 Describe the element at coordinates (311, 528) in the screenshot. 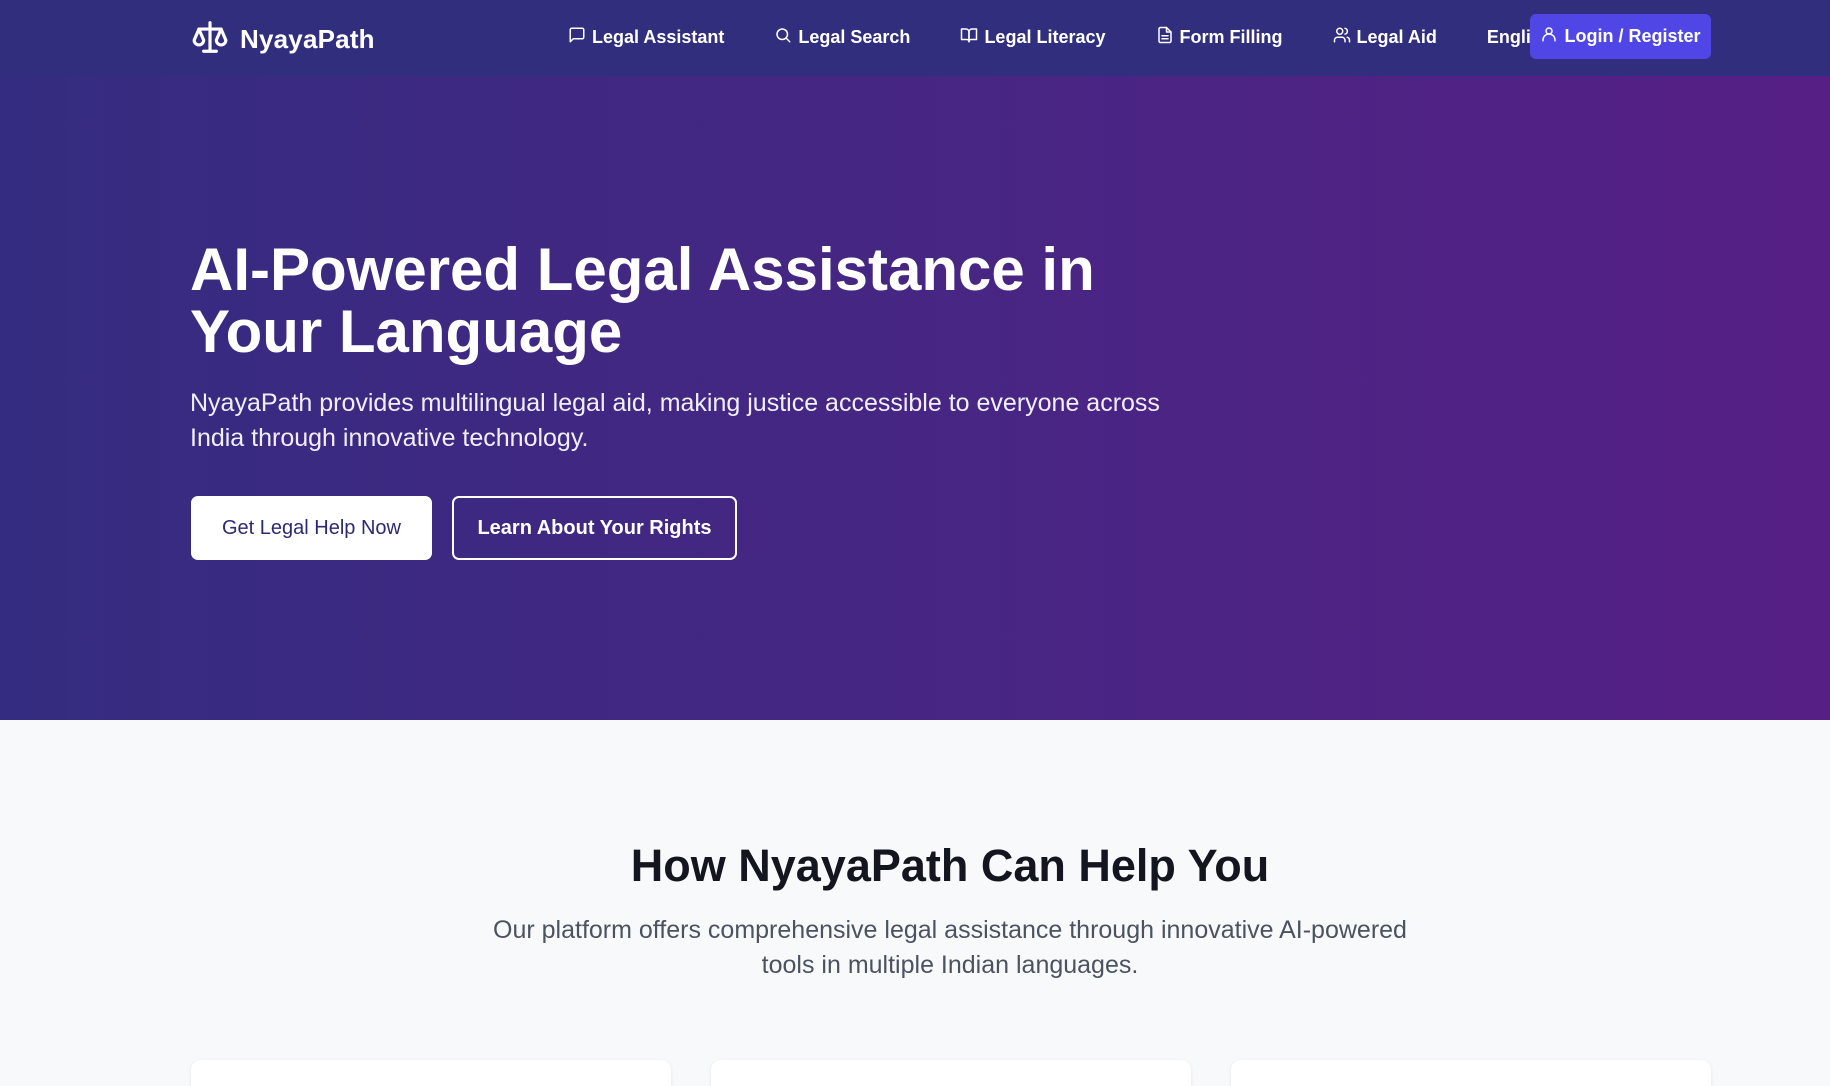

I see `get-legal-help-button: Get Legal Help Now` at that location.